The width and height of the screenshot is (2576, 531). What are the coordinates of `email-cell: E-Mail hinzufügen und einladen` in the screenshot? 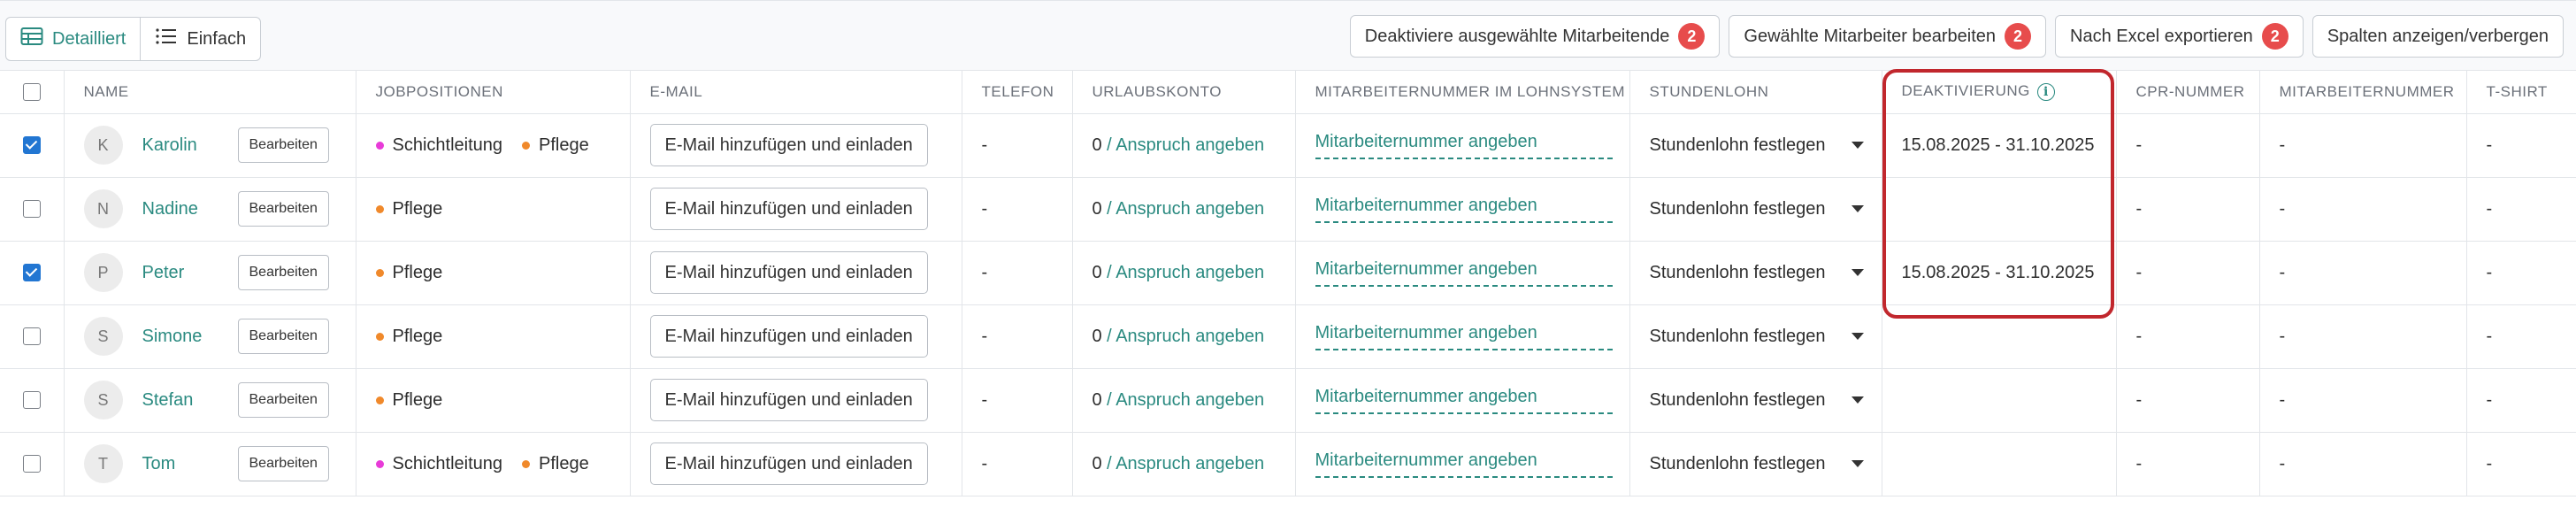 It's located at (796, 145).